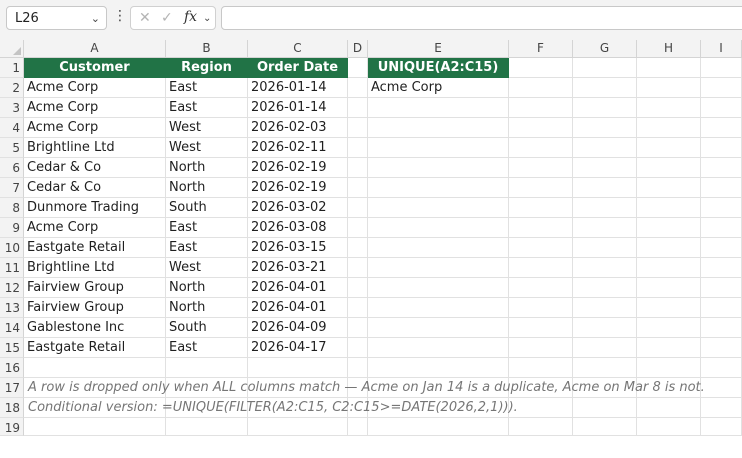 Image resolution: width=742 pixels, height=458 pixels. What do you see at coordinates (95, 168) in the screenshot?
I see `cell-a6: Cedar & Co` at bounding box center [95, 168].